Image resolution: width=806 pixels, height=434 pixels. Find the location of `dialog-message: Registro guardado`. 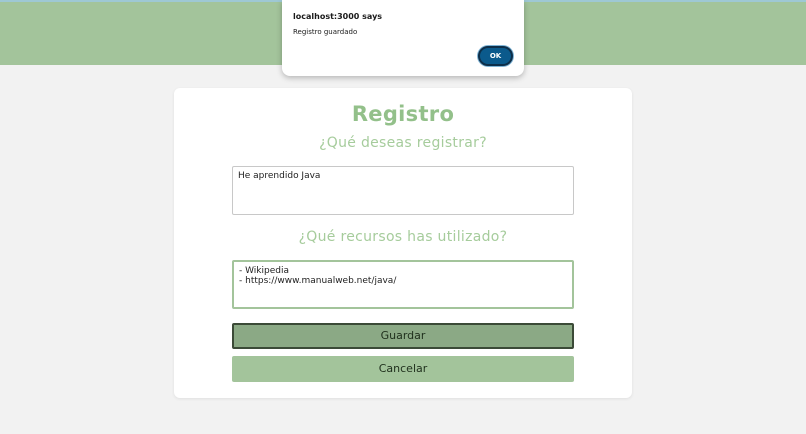

dialog-message: Registro guardado is located at coordinates (325, 32).